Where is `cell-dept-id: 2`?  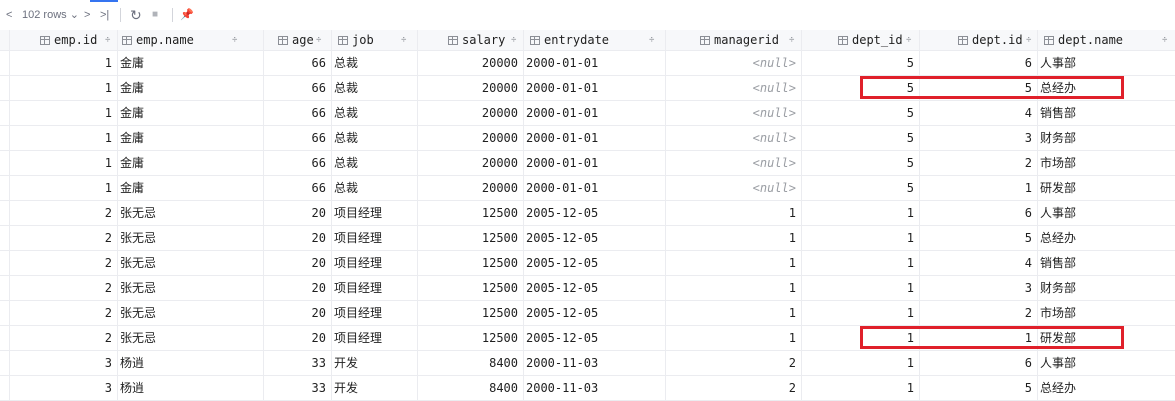
cell-dept-id: 2 is located at coordinates (976, 163).